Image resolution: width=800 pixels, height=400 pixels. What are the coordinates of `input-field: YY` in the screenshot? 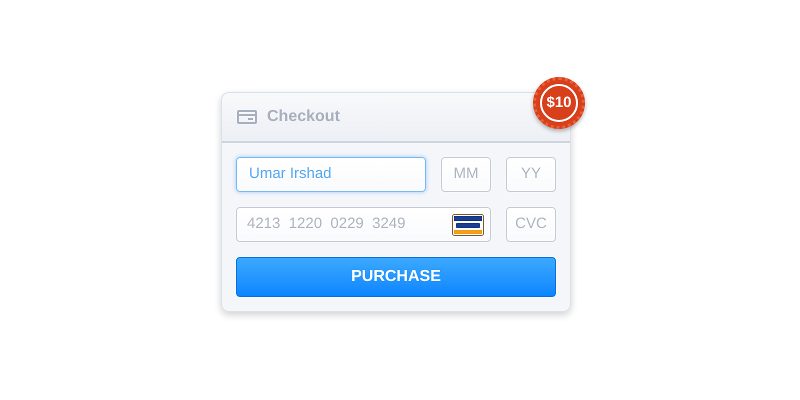 It's located at (531, 174).